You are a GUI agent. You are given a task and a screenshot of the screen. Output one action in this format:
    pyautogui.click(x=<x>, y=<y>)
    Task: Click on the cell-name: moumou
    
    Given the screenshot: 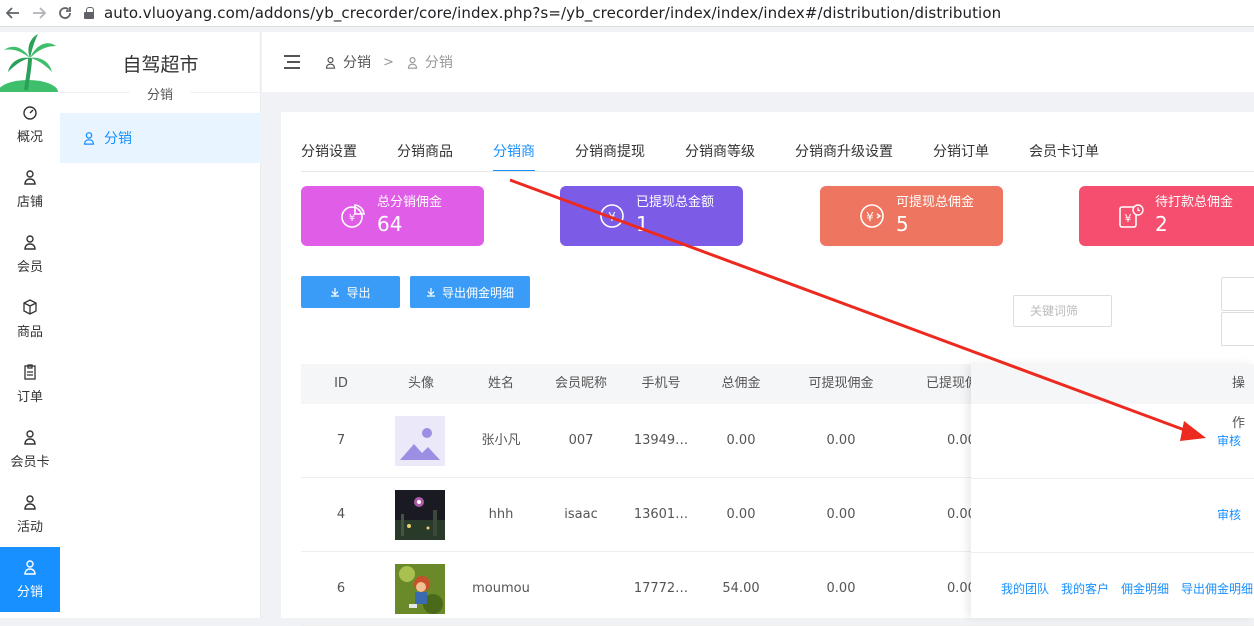 What is the action you would take?
    pyautogui.click(x=501, y=588)
    